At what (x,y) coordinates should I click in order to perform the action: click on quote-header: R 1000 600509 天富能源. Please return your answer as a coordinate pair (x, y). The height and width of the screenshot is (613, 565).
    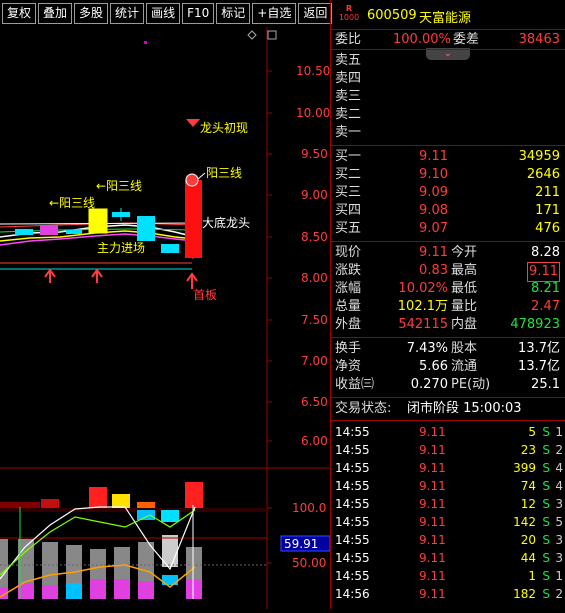
    Looking at the image, I should click on (448, 15).